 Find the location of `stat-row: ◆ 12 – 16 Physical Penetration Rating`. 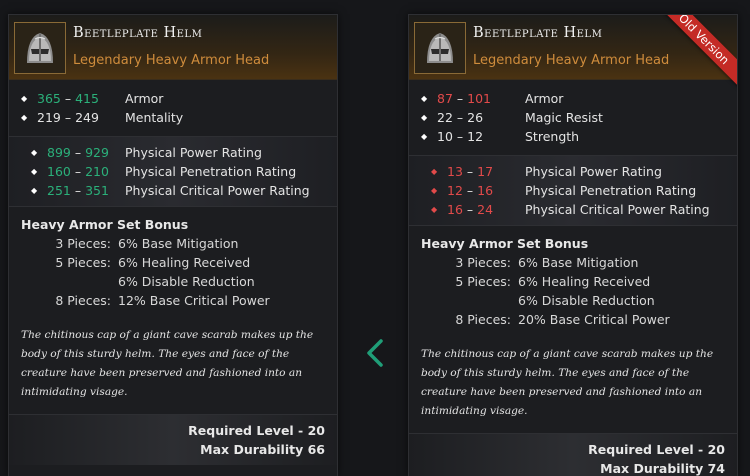

stat-row: ◆ 12 – 16 Physical Penetration Rating is located at coordinates (573, 190).